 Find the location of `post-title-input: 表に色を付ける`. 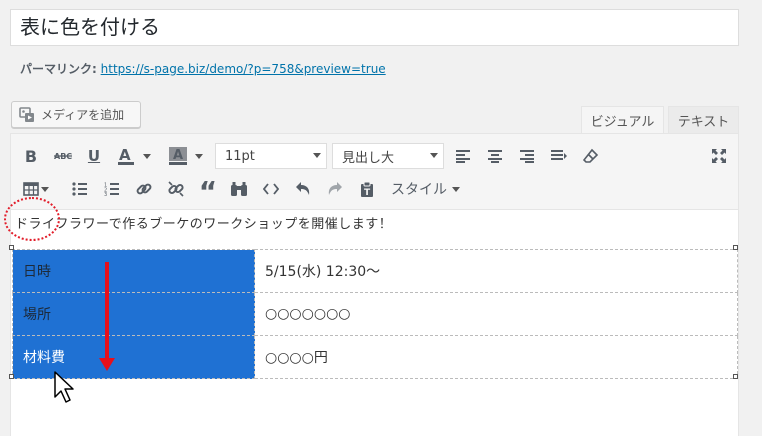

post-title-input: 表に色を付ける is located at coordinates (374, 27).